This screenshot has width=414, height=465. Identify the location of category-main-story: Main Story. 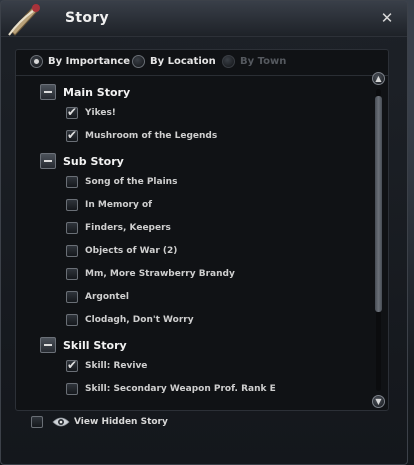
(85, 92).